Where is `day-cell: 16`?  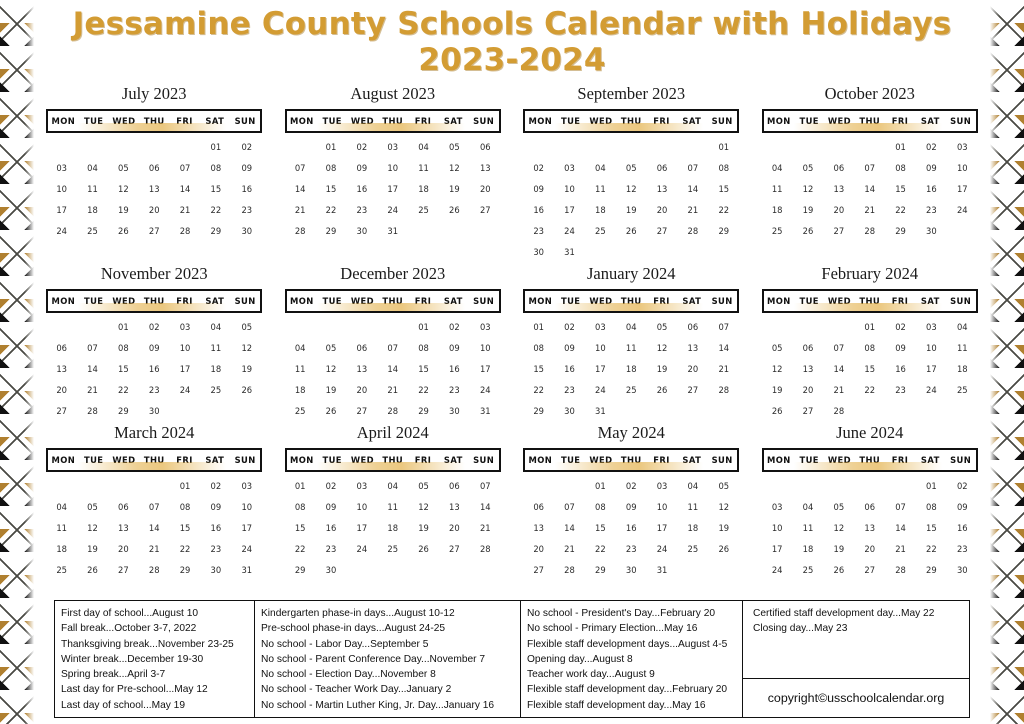
day-cell: 16 is located at coordinates (538, 209).